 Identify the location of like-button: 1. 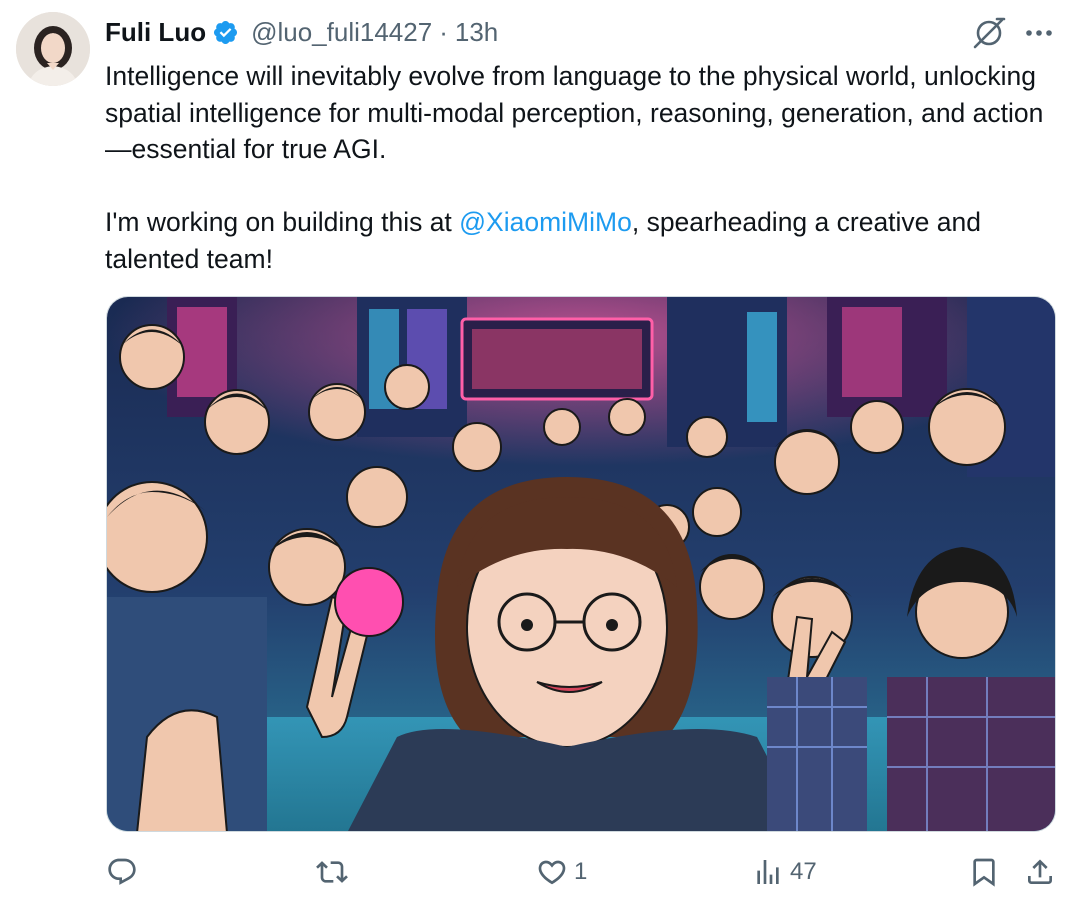
(561, 872).